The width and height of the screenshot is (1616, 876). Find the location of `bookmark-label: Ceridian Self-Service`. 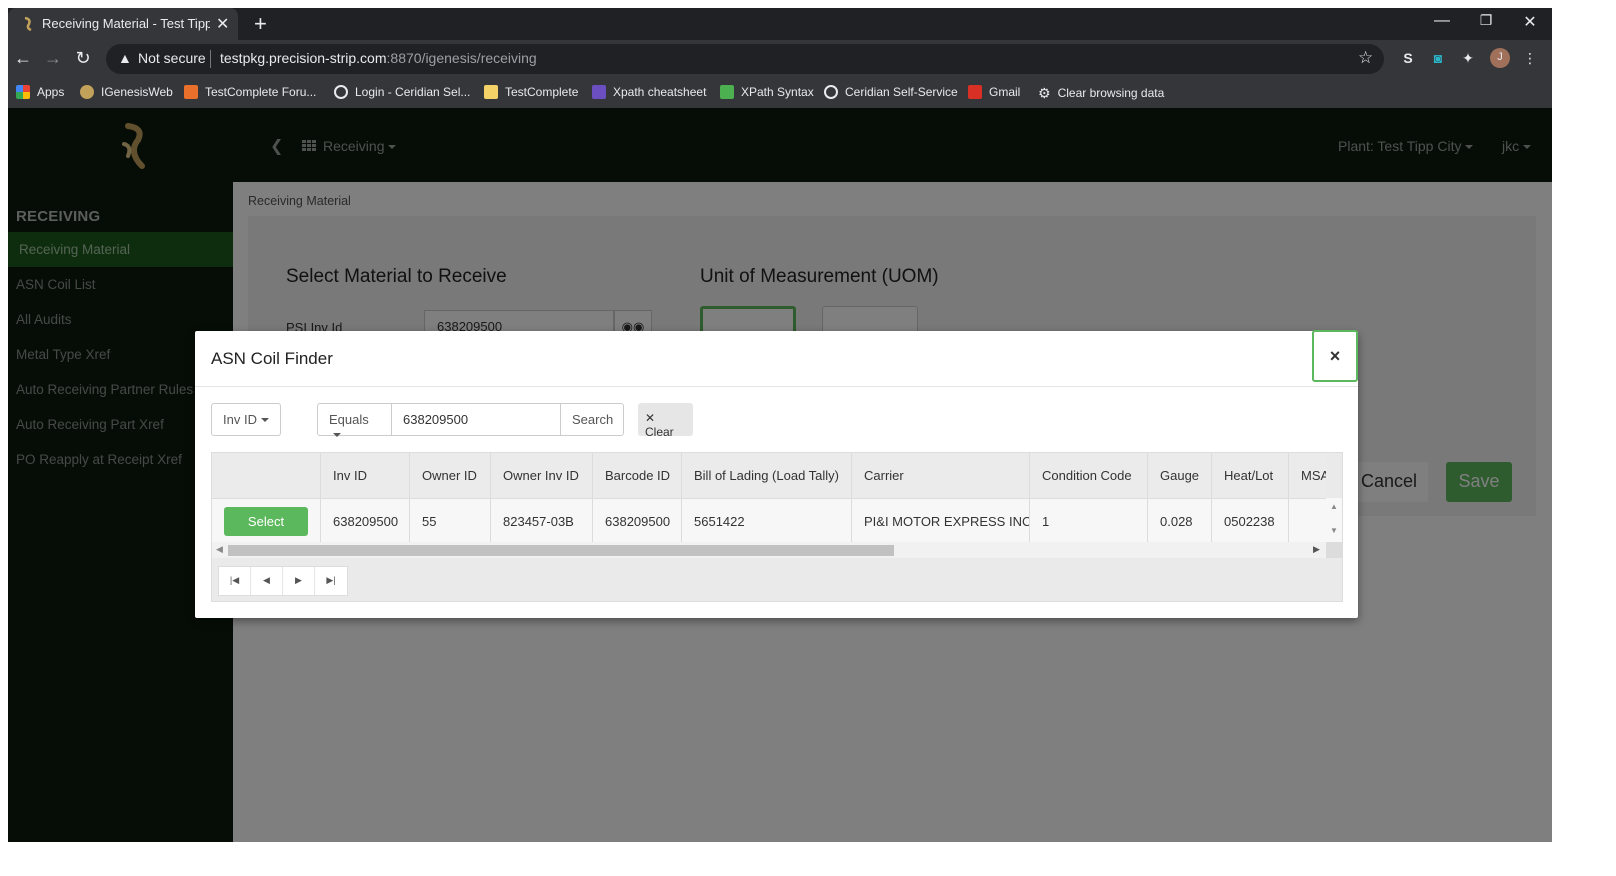

bookmark-label: Ceridian Self-Service is located at coordinates (901, 92).